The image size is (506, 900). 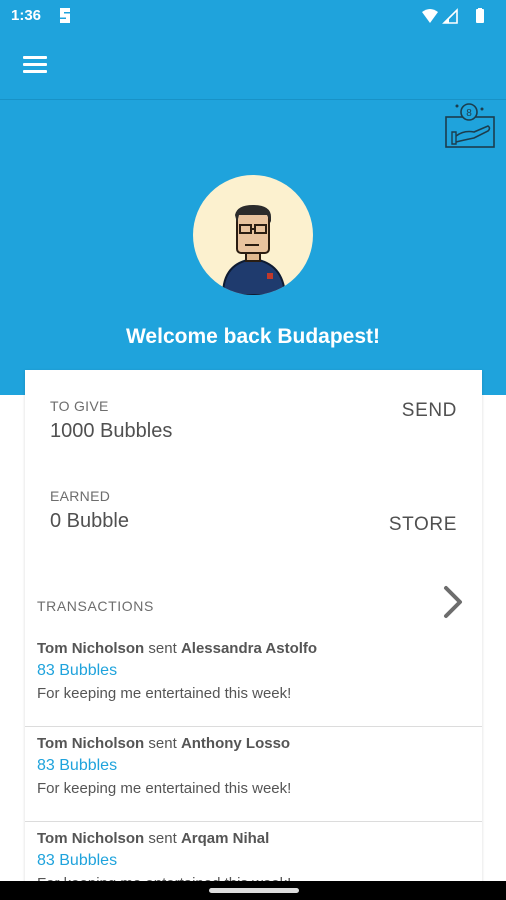 I want to click on hand-coin-icon: 8, so click(x=470, y=125).